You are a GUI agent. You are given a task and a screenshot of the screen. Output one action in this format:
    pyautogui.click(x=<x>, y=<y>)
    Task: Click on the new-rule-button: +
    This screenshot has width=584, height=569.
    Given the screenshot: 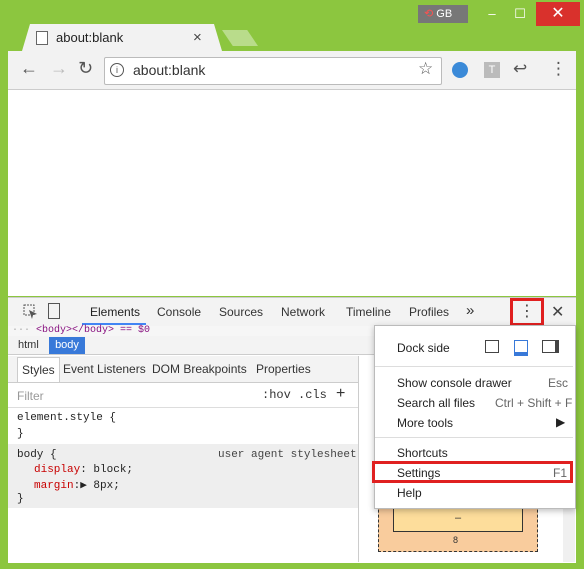 What is the action you would take?
    pyautogui.click(x=340, y=394)
    